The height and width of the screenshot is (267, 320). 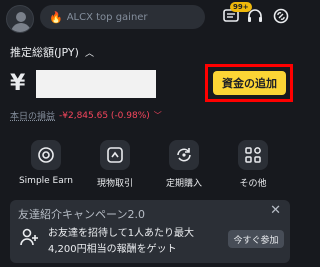 I want to click on close-icon: ✕, so click(x=275, y=210).